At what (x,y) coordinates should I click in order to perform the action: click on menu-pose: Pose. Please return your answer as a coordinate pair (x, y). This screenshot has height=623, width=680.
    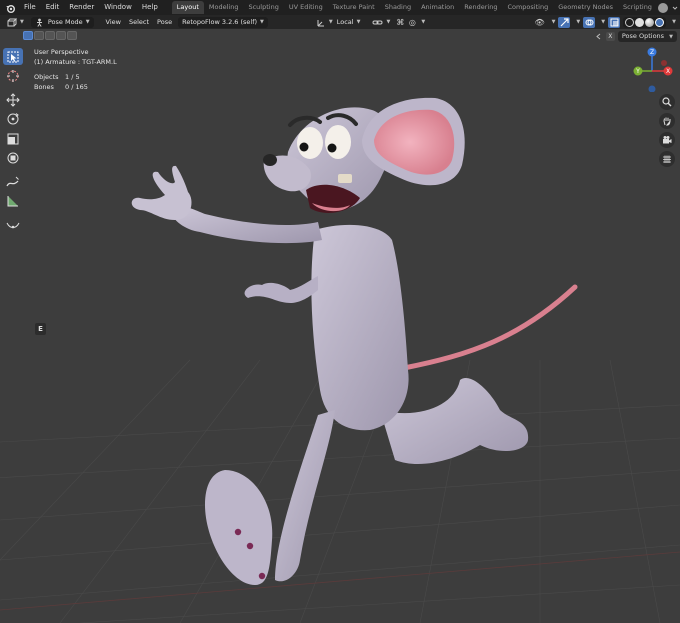
    Looking at the image, I should click on (164, 22).